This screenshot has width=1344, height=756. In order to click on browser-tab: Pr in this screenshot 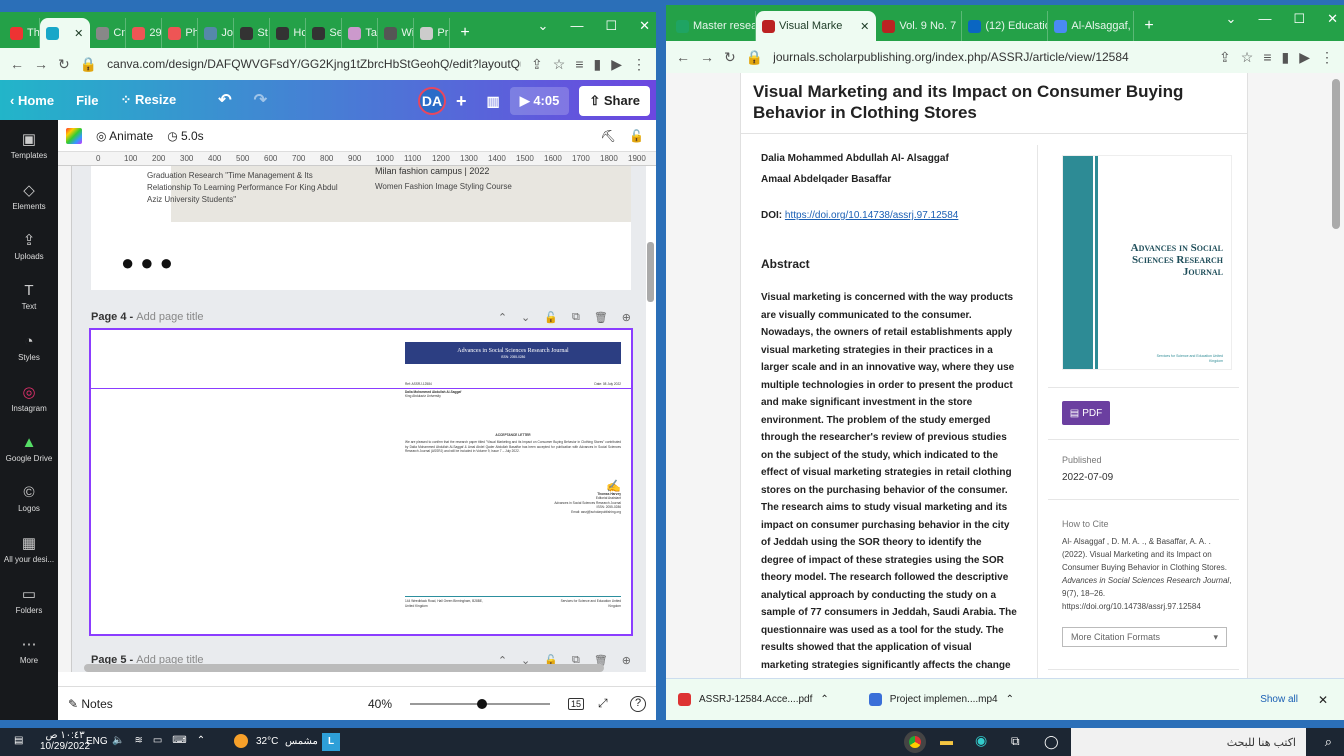, I will do `click(432, 33)`.